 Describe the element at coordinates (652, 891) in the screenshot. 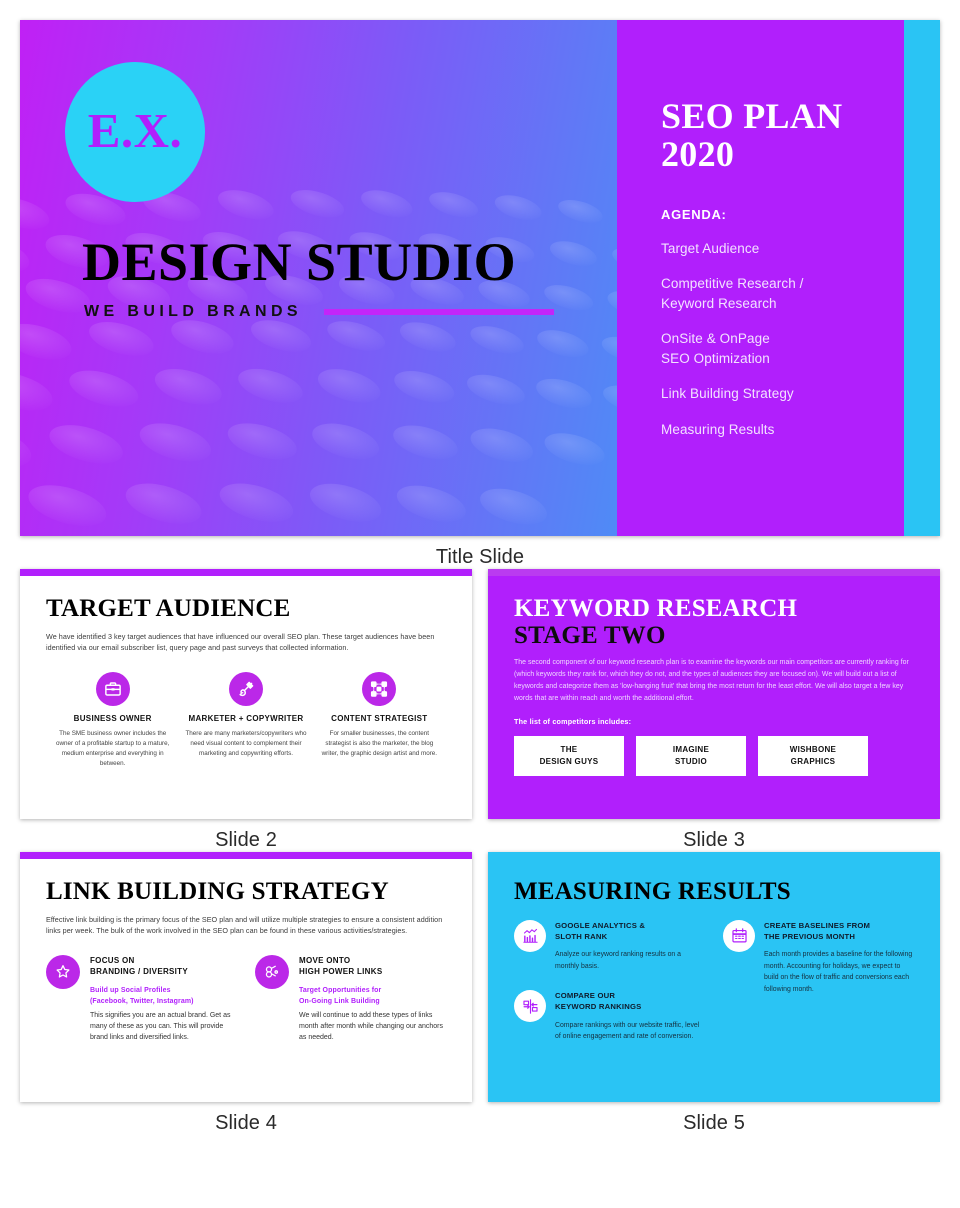

I see `slide5-title: MEASURING RESULTS` at that location.